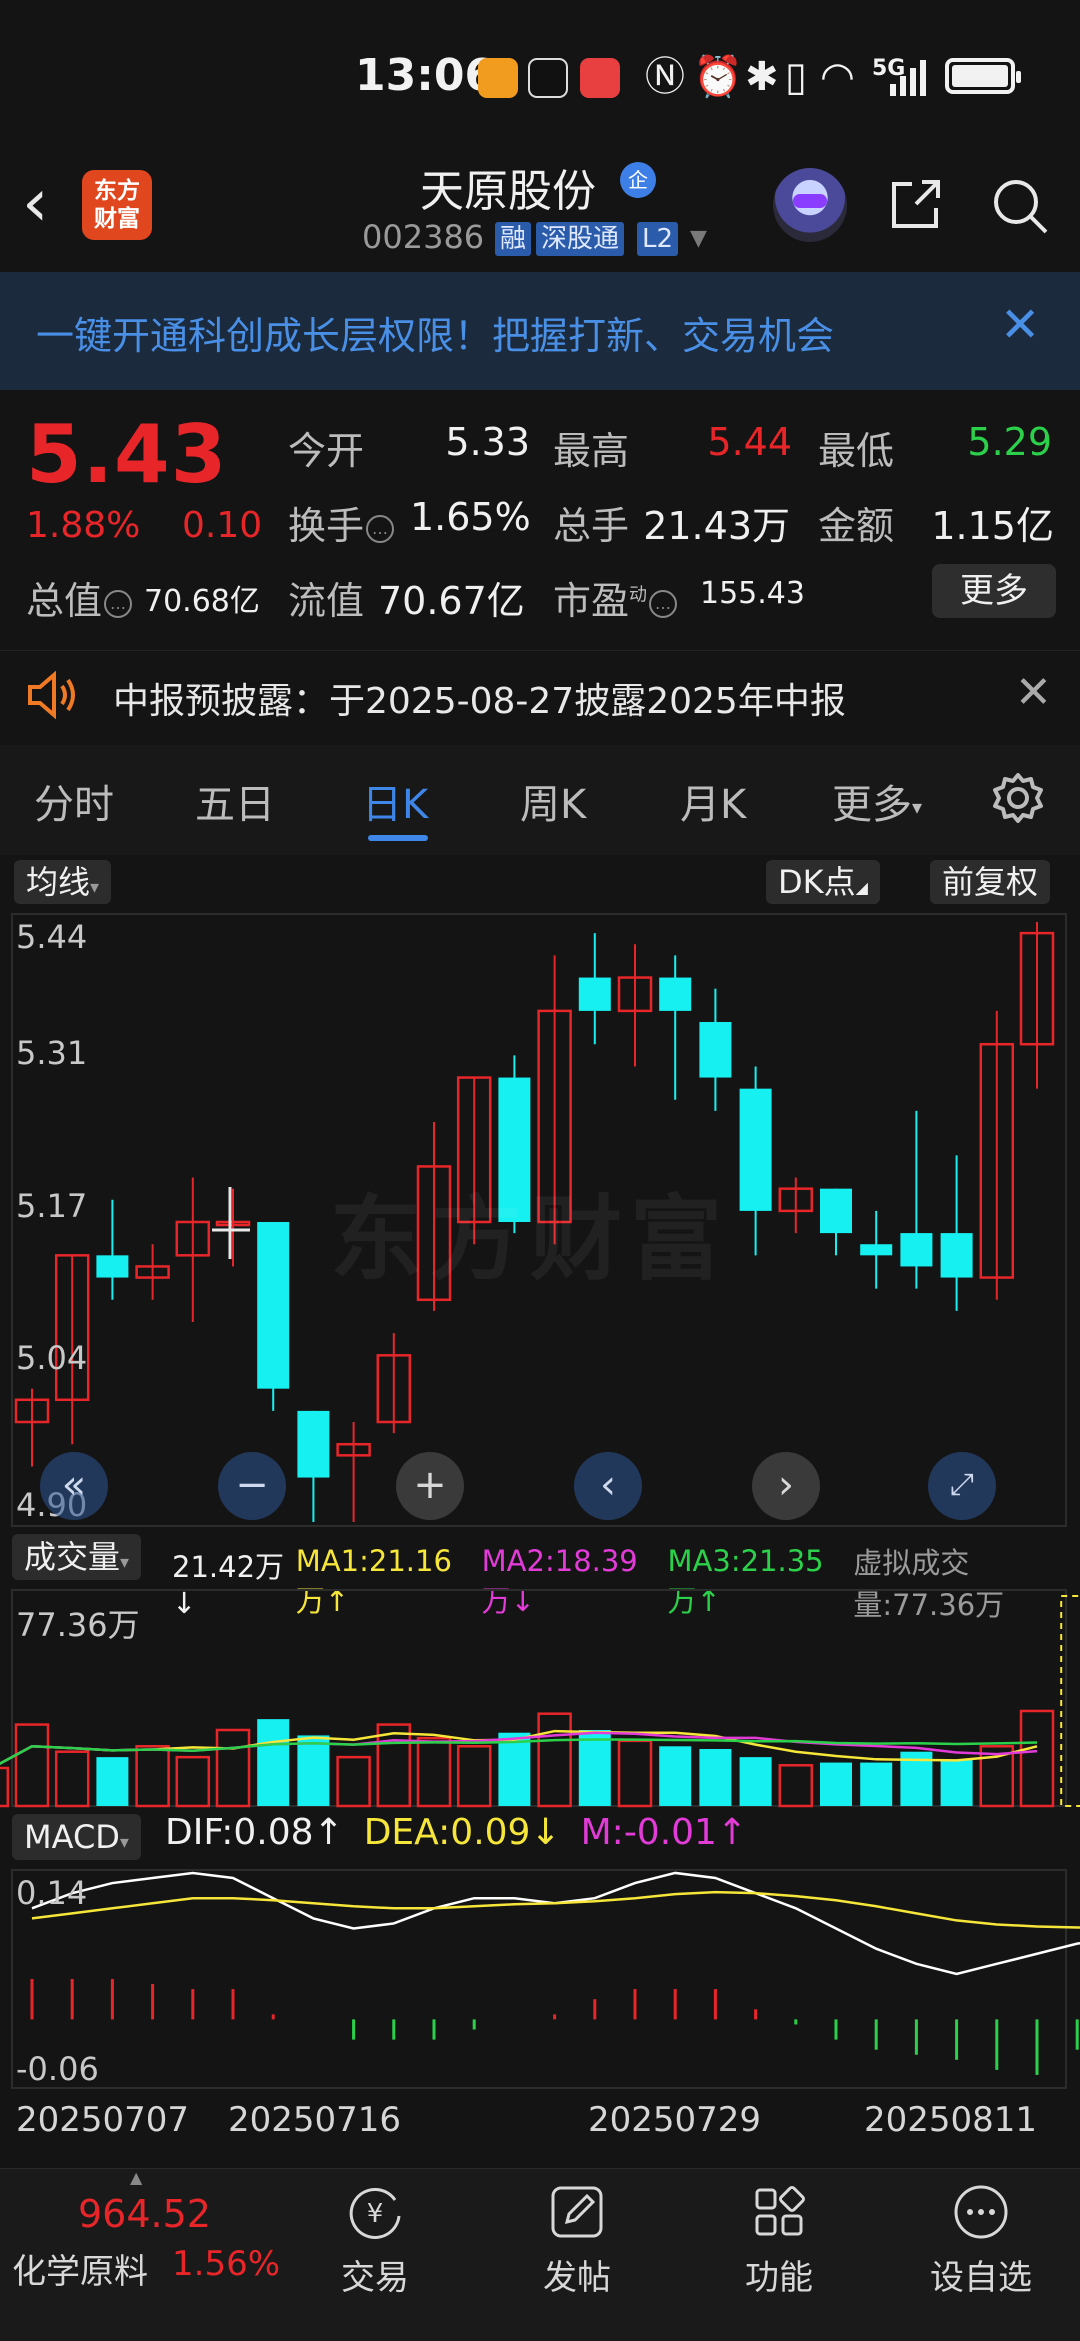  What do you see at coordinates (1009, 442) in the screenshot?
I see `low-value: 5.29` at bounding box center [1009, 442].